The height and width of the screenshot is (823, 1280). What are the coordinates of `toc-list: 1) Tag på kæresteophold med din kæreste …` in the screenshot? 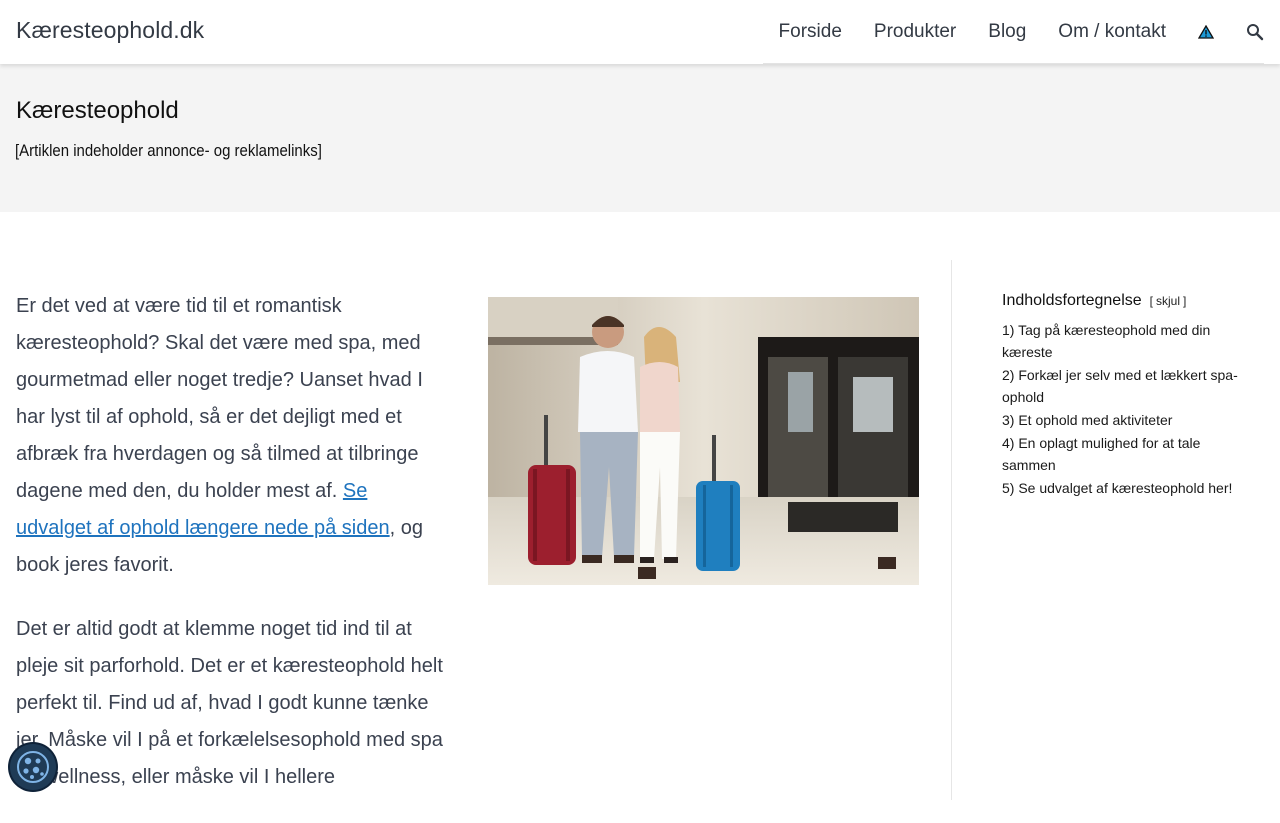 It's located at (1127, 409).